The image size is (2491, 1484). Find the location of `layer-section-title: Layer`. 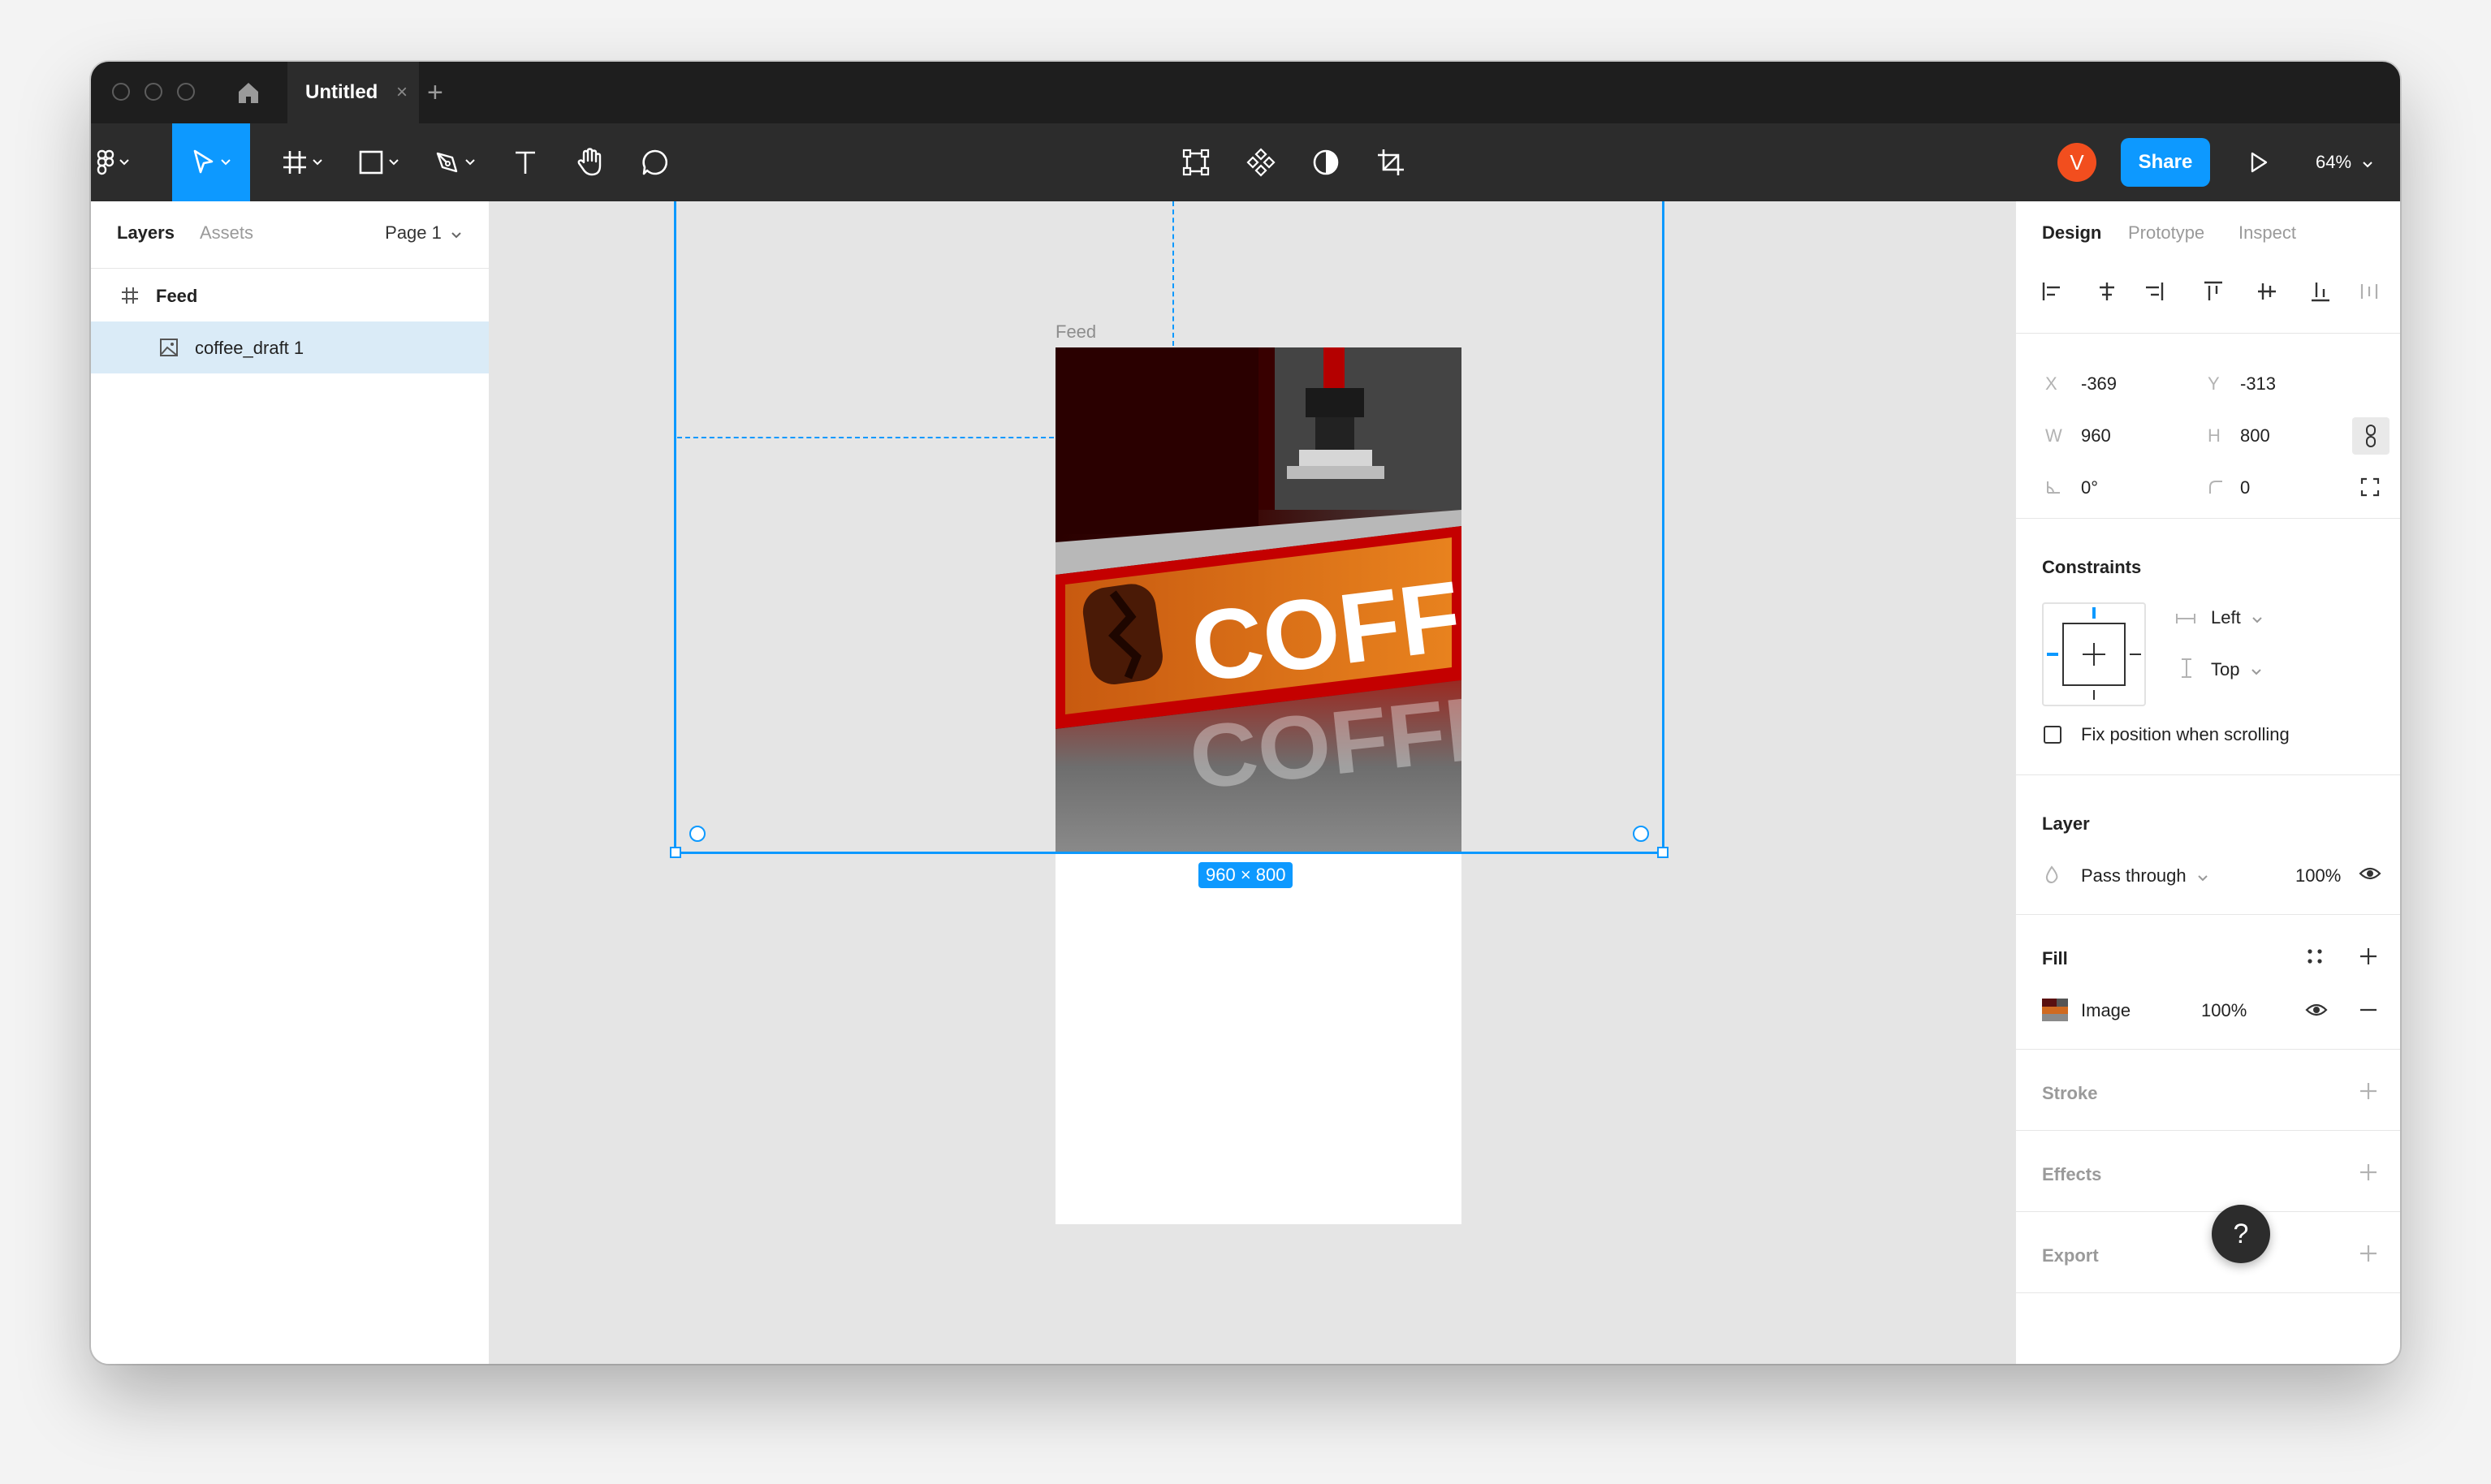

layer-section-title: Layer is located at coordinates (2066, 823).